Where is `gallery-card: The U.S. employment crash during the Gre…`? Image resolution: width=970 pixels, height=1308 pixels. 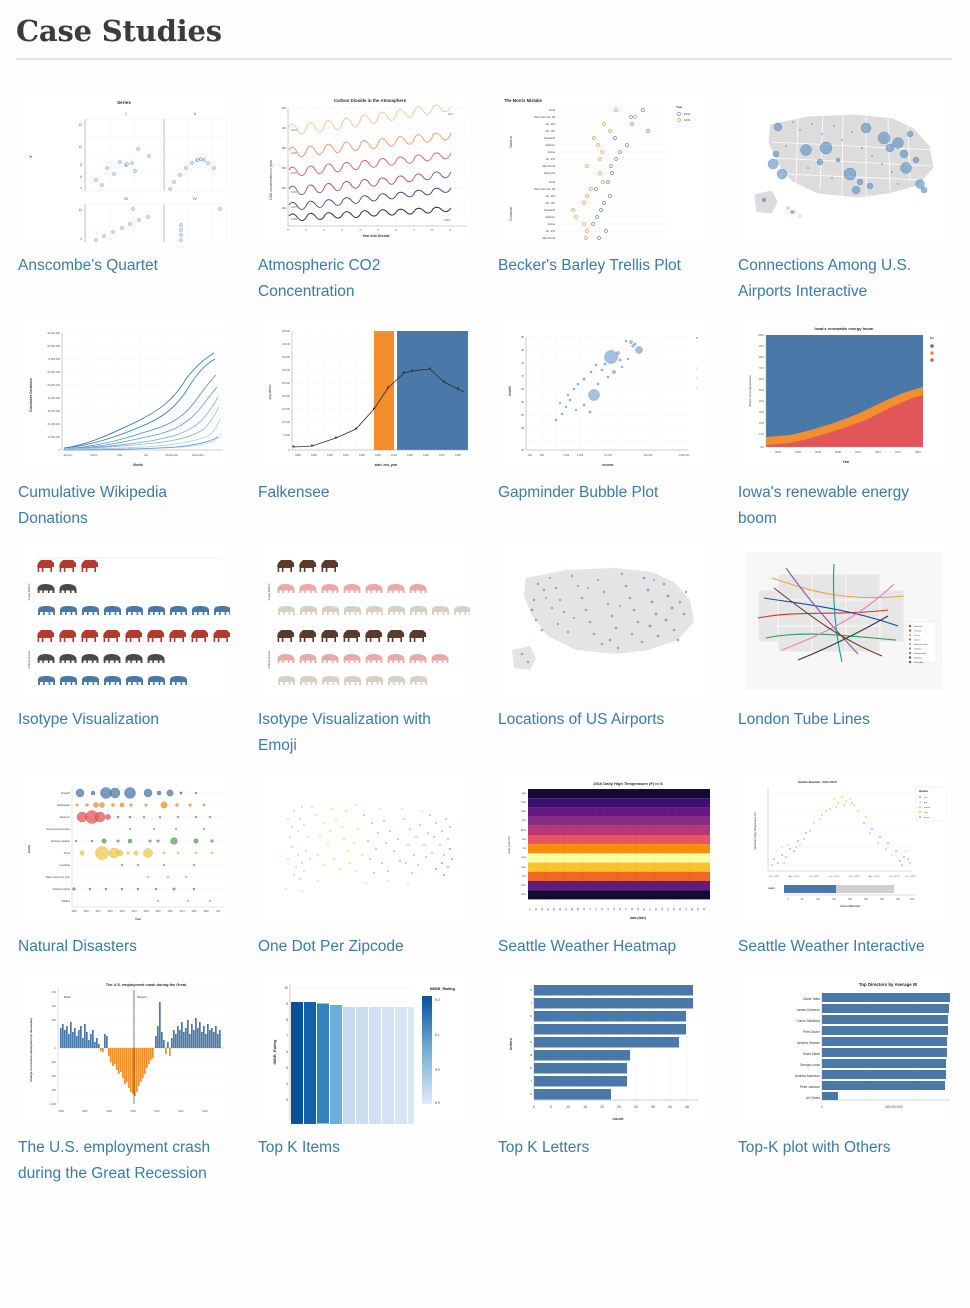 gallery-card: The U.S. employment crash during the Gre… is located at coordinates (138, 1079).